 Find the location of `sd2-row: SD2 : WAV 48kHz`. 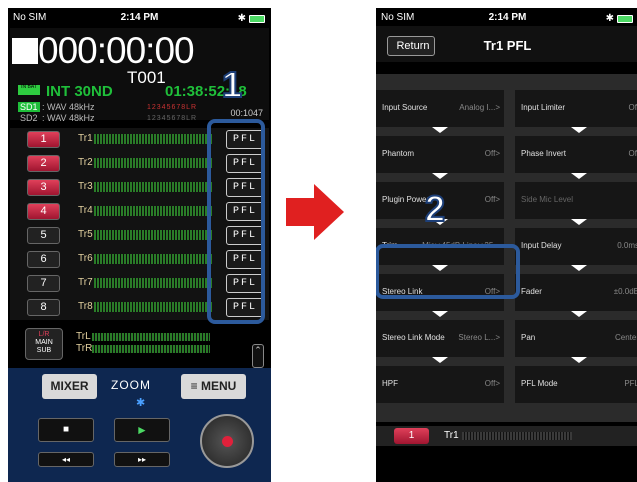

sd2-row: SD2 : WAV 48kHz is located at coordinates (57, 118).